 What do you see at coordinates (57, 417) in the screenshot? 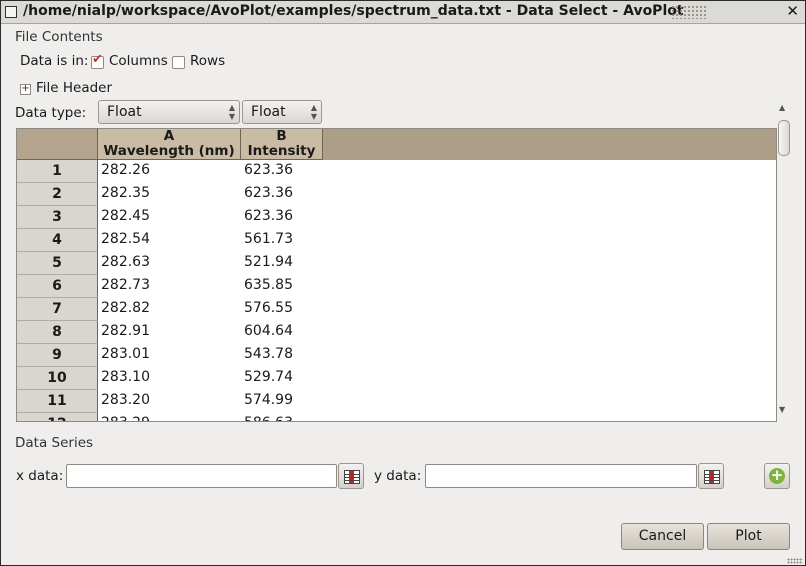
I see `row-header: 12` at bounding box center [57, 417].